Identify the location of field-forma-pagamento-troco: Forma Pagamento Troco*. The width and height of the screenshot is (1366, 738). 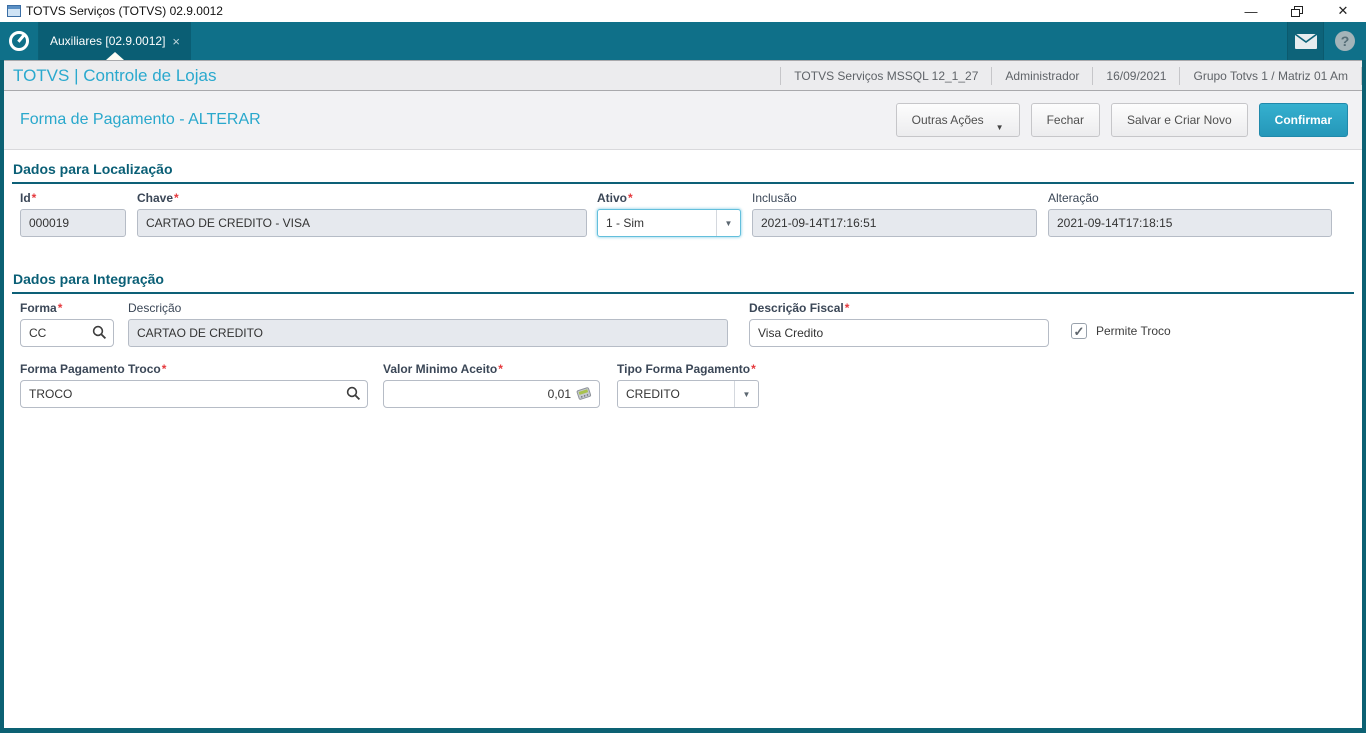
(194, 385).